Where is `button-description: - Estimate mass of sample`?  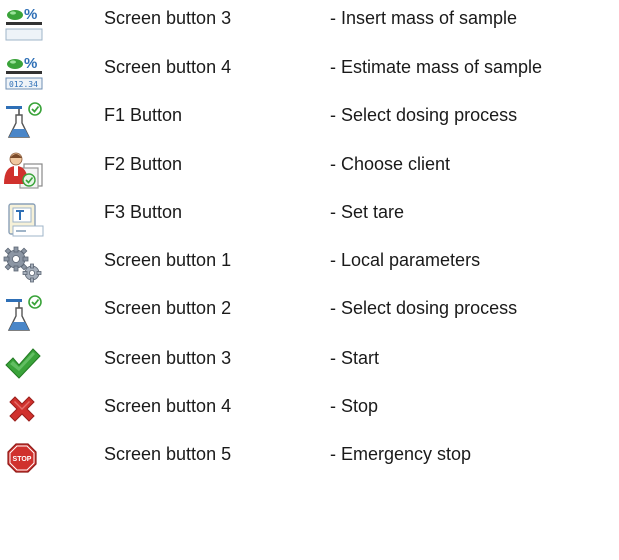 button-description: - Estimate mass of sample is located at coordinates (436, 67).